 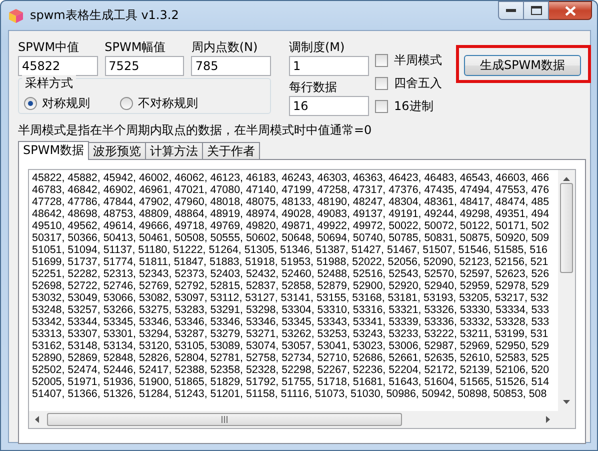 What do you see at coordinates (329, 106) in the screenshot?
I see `input-field: 16` at bounding box center [329, 106].